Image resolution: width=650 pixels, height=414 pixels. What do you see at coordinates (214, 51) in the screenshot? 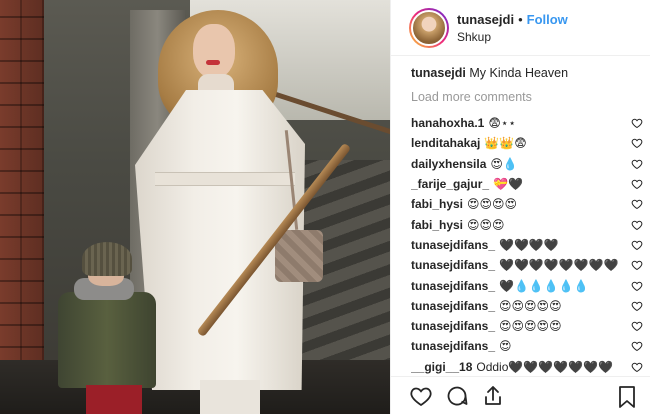
I see `photo-woman-face` at bounding box center [214, 51].